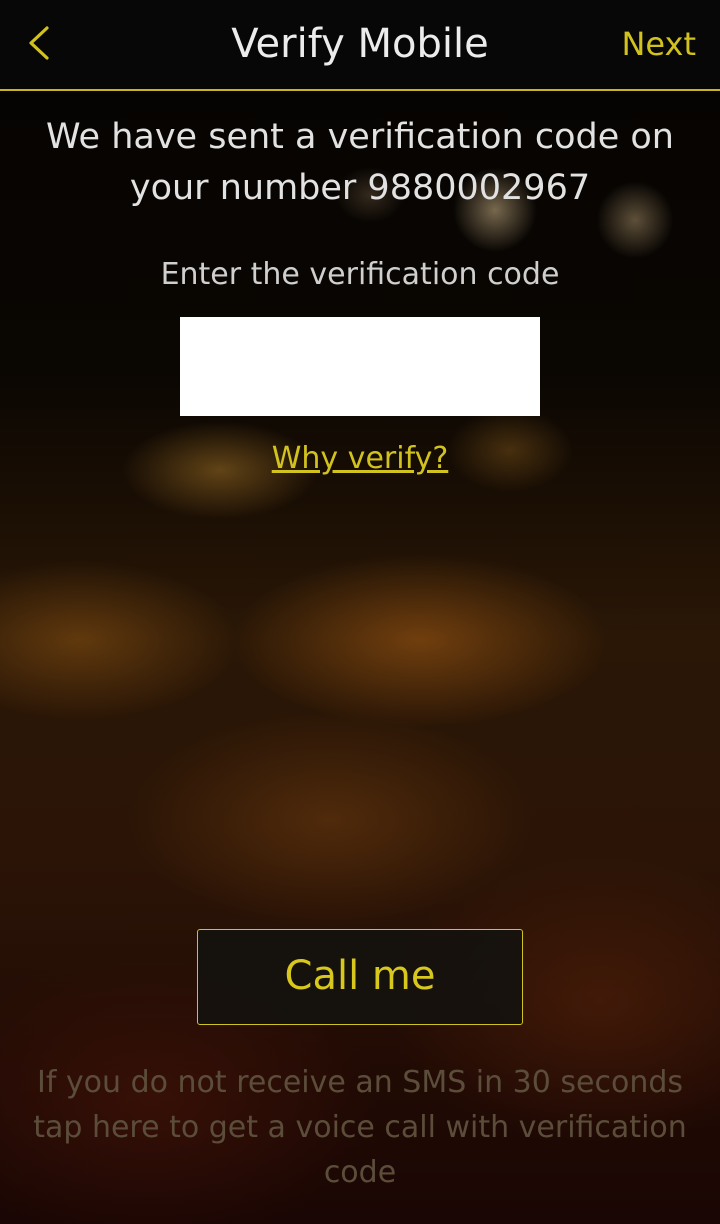 The image size is (720, 1224). I want to click on page-title: Verify Mobile, so click(360, 44).